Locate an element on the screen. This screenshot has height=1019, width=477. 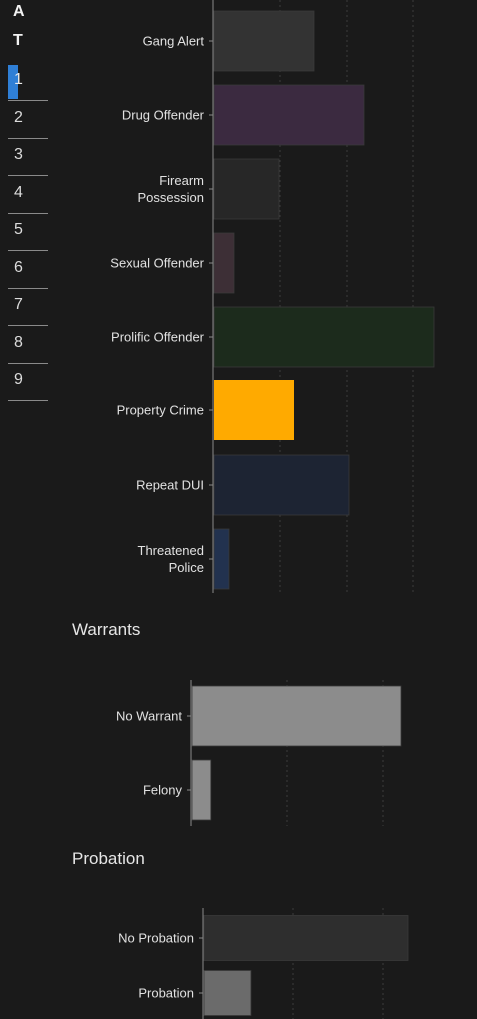
category-label: No Probation is located at coordinates (156, 938).